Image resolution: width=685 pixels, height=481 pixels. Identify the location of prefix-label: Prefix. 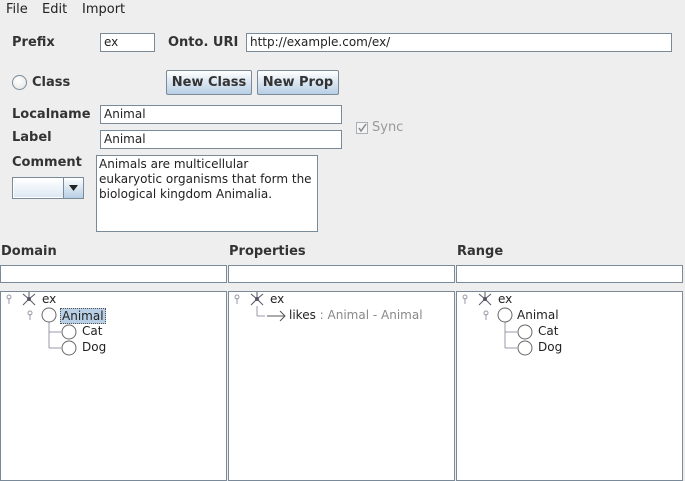
(33, 42).